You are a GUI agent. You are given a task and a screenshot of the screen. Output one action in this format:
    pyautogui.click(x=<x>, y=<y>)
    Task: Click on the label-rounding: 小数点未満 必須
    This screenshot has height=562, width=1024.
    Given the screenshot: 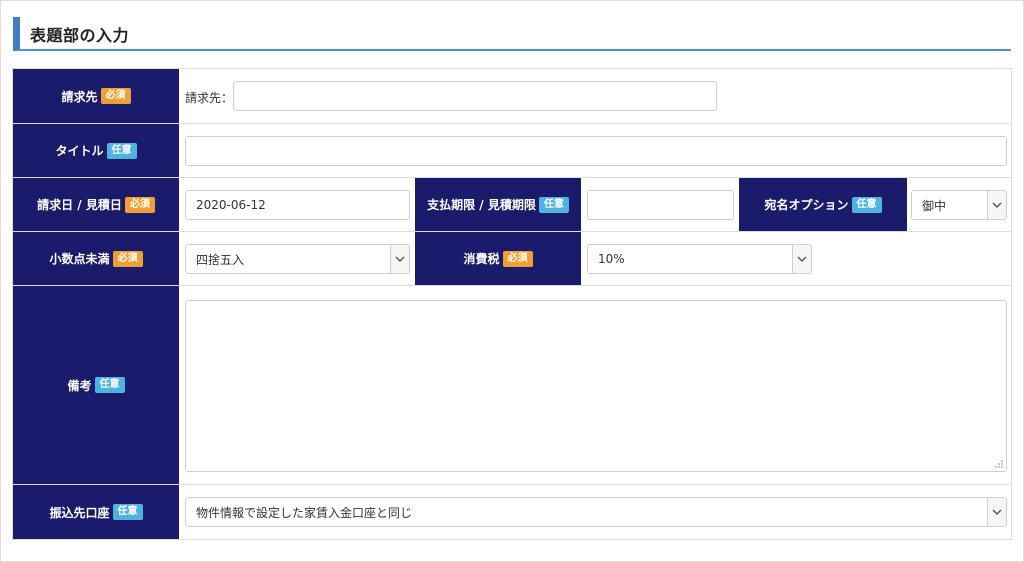 What is the action you would take?
    pyautogui.click(x=96, y=258)
    